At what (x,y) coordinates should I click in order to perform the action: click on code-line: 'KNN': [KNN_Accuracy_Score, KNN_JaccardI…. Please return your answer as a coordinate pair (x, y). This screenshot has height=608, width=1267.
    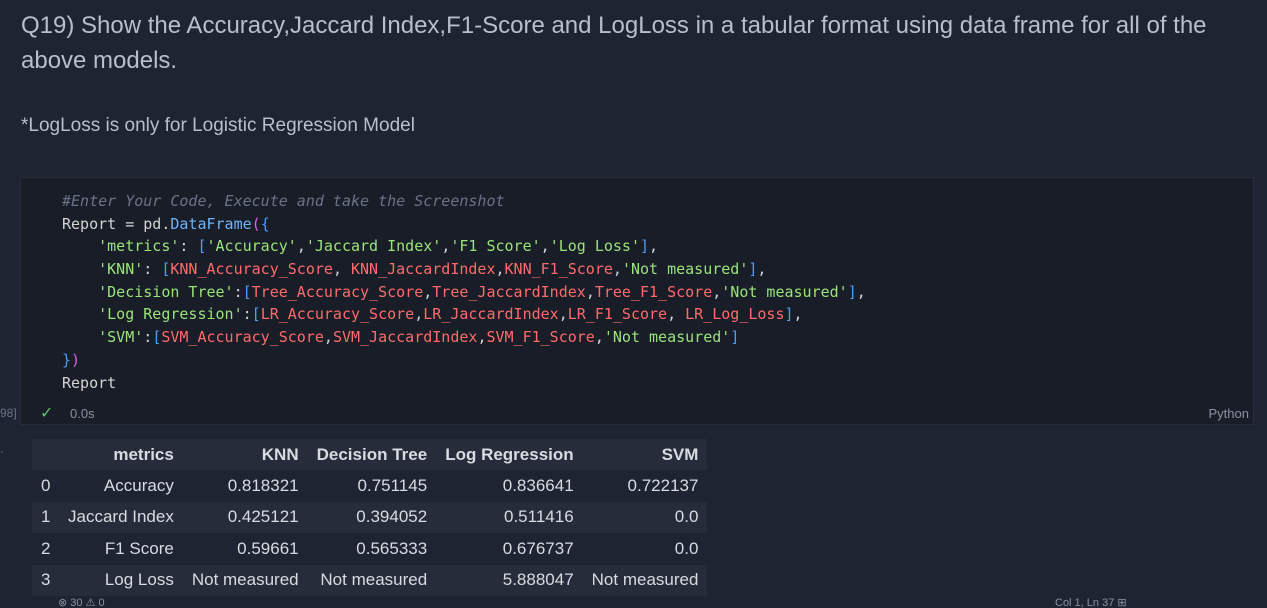
    Looking at the image, I should click on (464, 269).